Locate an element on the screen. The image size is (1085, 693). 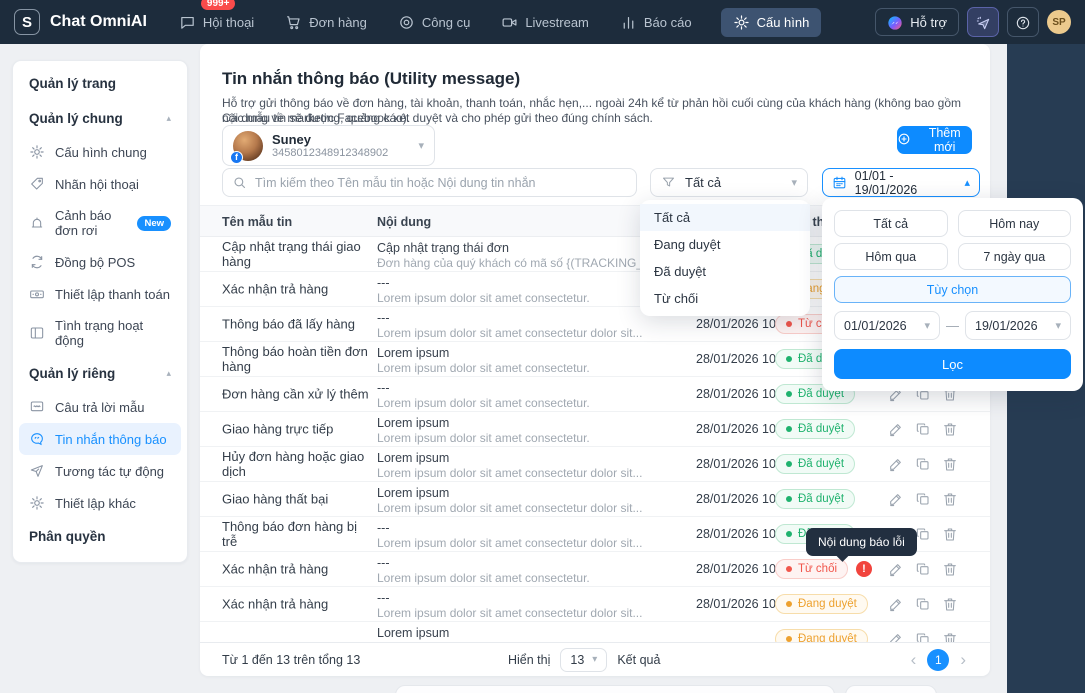
prev-page-button: ‹ is located at coordinates (914, 659).